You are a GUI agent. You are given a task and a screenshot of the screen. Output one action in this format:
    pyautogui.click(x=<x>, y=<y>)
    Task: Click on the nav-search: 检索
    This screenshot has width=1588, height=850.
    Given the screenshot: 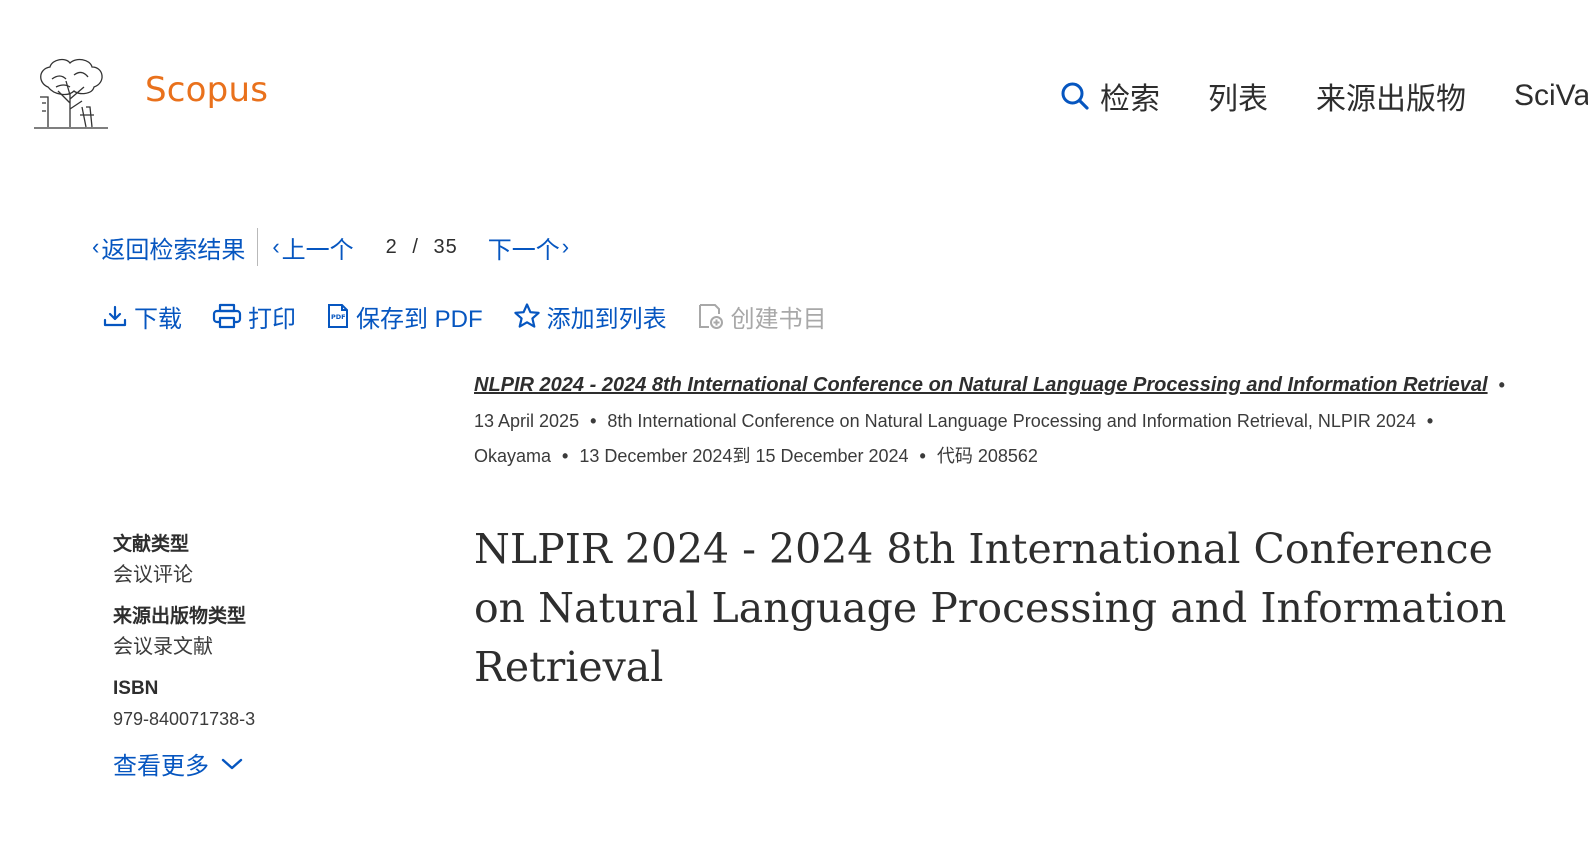 What is the action you would take?
    pyautogui.click(x=1110, y=96)
    